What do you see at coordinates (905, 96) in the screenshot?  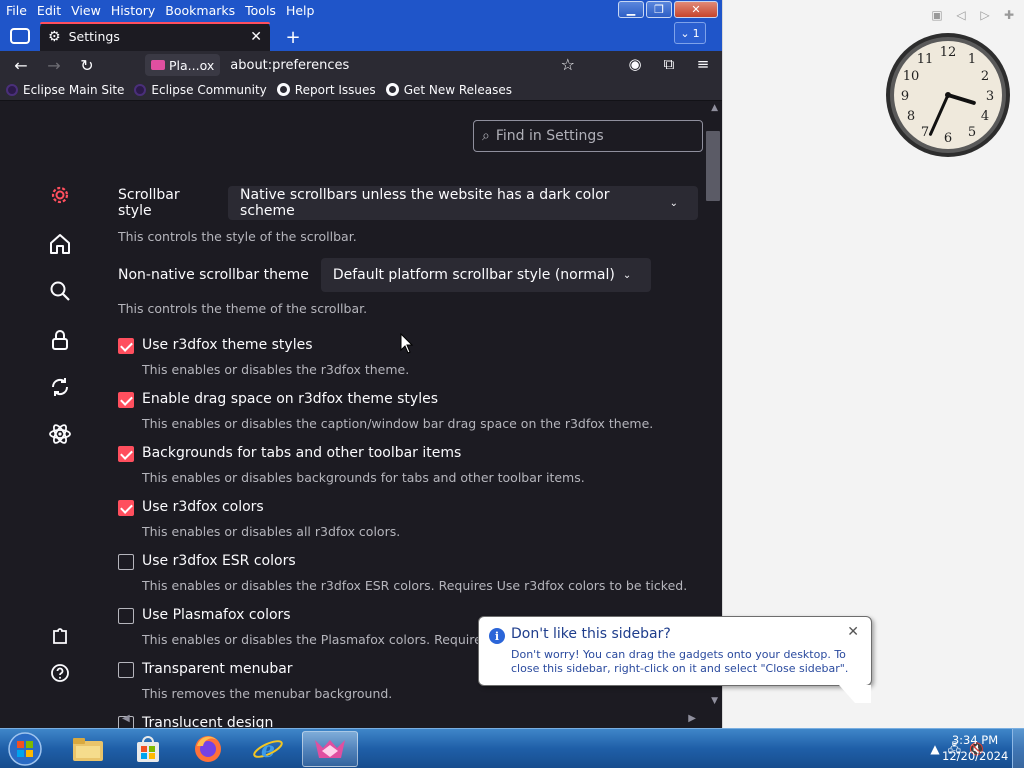 I see `svg-text: 9` at bounding box center [905, 96].